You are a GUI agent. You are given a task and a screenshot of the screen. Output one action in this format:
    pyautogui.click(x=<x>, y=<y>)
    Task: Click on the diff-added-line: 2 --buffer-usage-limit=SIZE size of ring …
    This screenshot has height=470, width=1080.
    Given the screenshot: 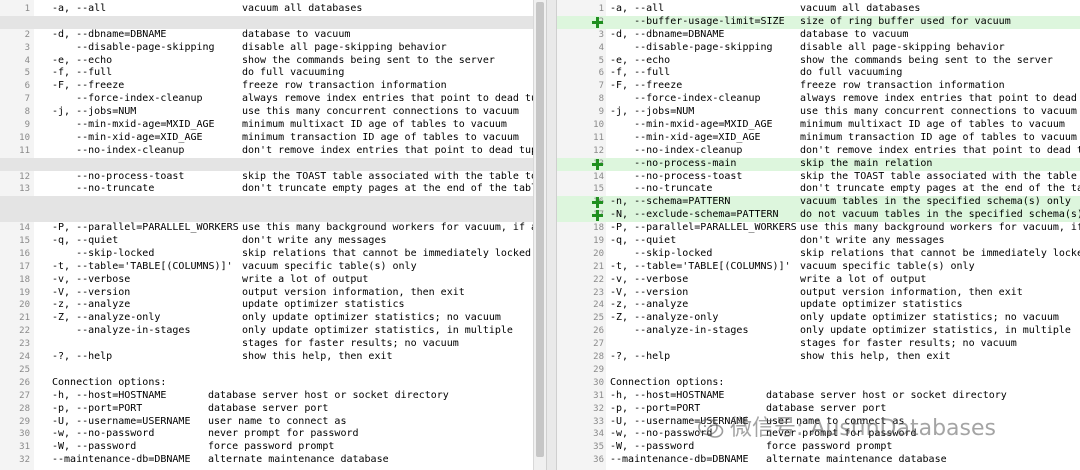 What is the action you would take?
    pyautogui.click(x=818, y=22)
    